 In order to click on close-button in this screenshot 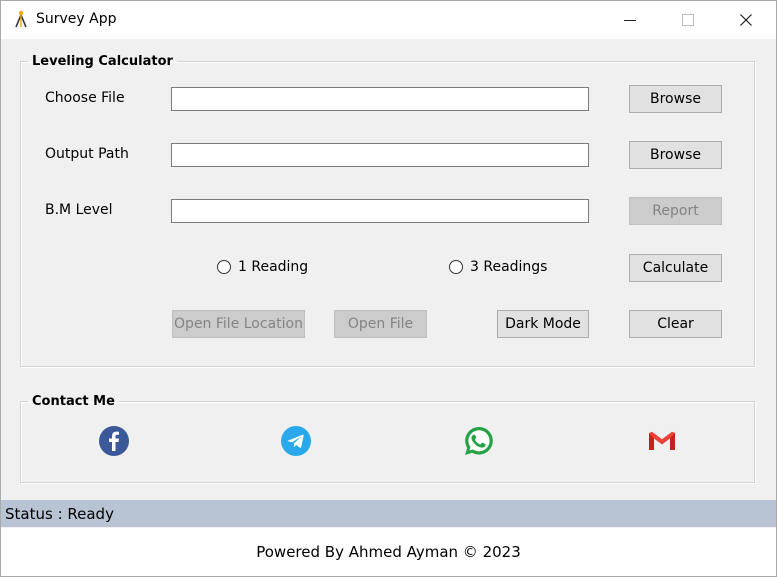, I will do `click(746, 20)`.